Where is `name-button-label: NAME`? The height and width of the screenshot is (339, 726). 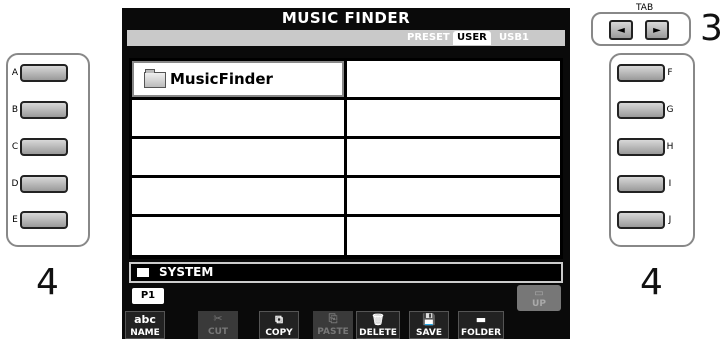
name-button-label: NAME is located at coordinates (145, 333).